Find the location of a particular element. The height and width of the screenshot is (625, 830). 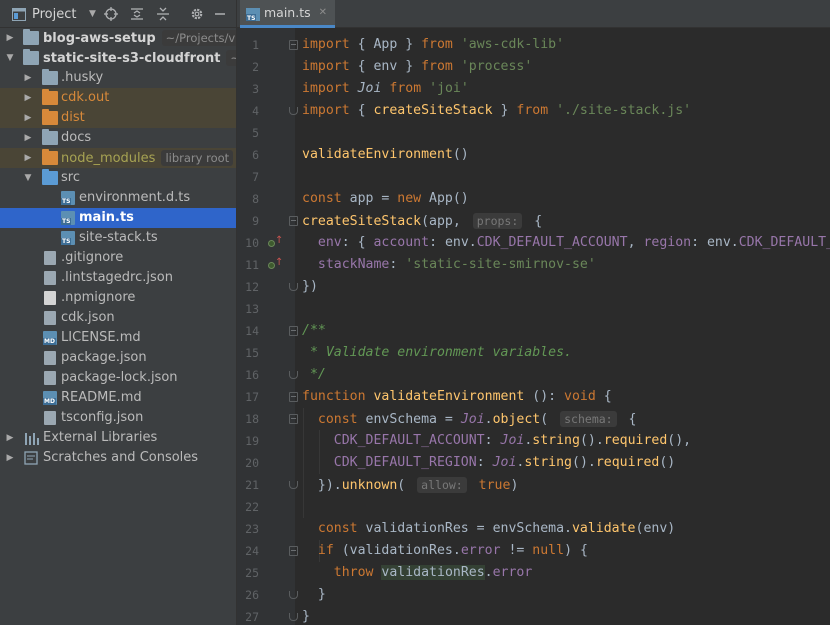

tree-item-husky: ▶ .husky is located at coordinates (118, 78).